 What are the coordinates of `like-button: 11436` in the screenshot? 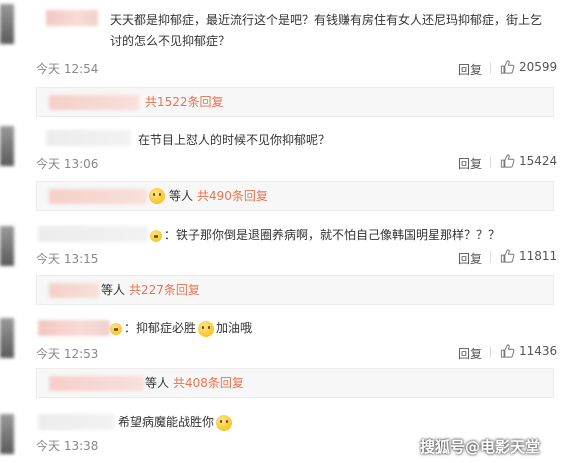 It's located at (528, 351).